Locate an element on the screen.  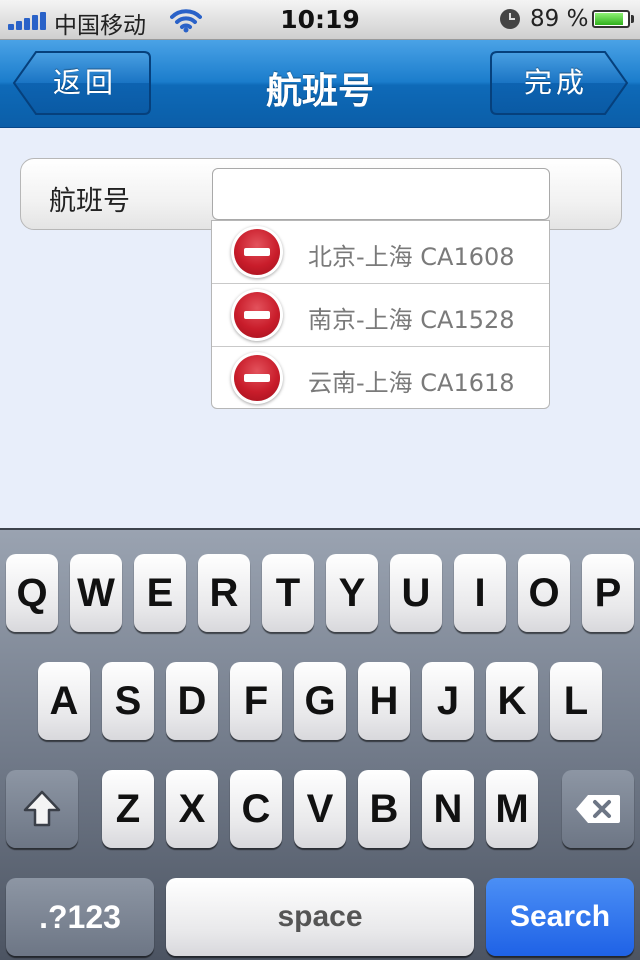
list-item: 云南-上海 CA1618 is located at coordinates (380, 378).